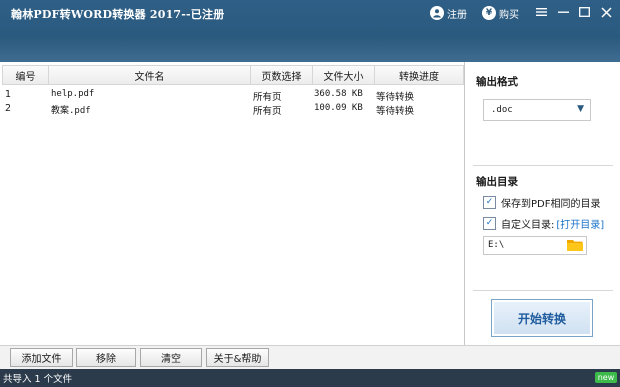  I want to click on maximize-icon, so click(584, 12).